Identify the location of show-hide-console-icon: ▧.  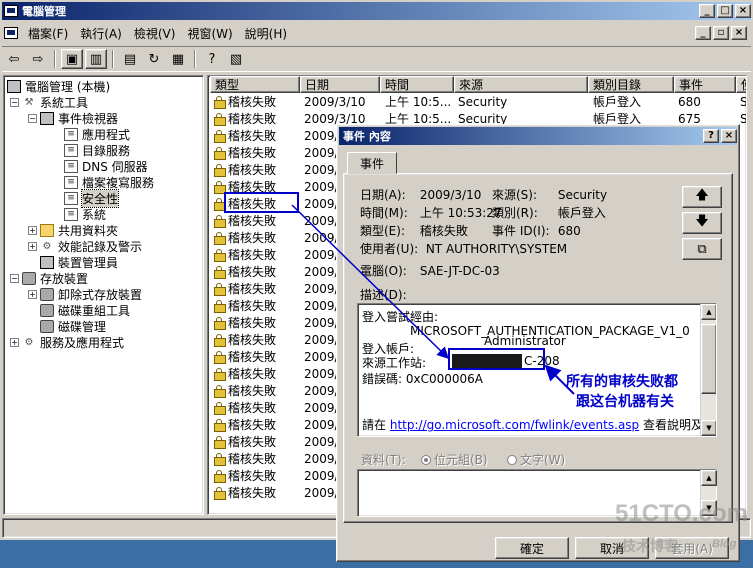
(236, 59).